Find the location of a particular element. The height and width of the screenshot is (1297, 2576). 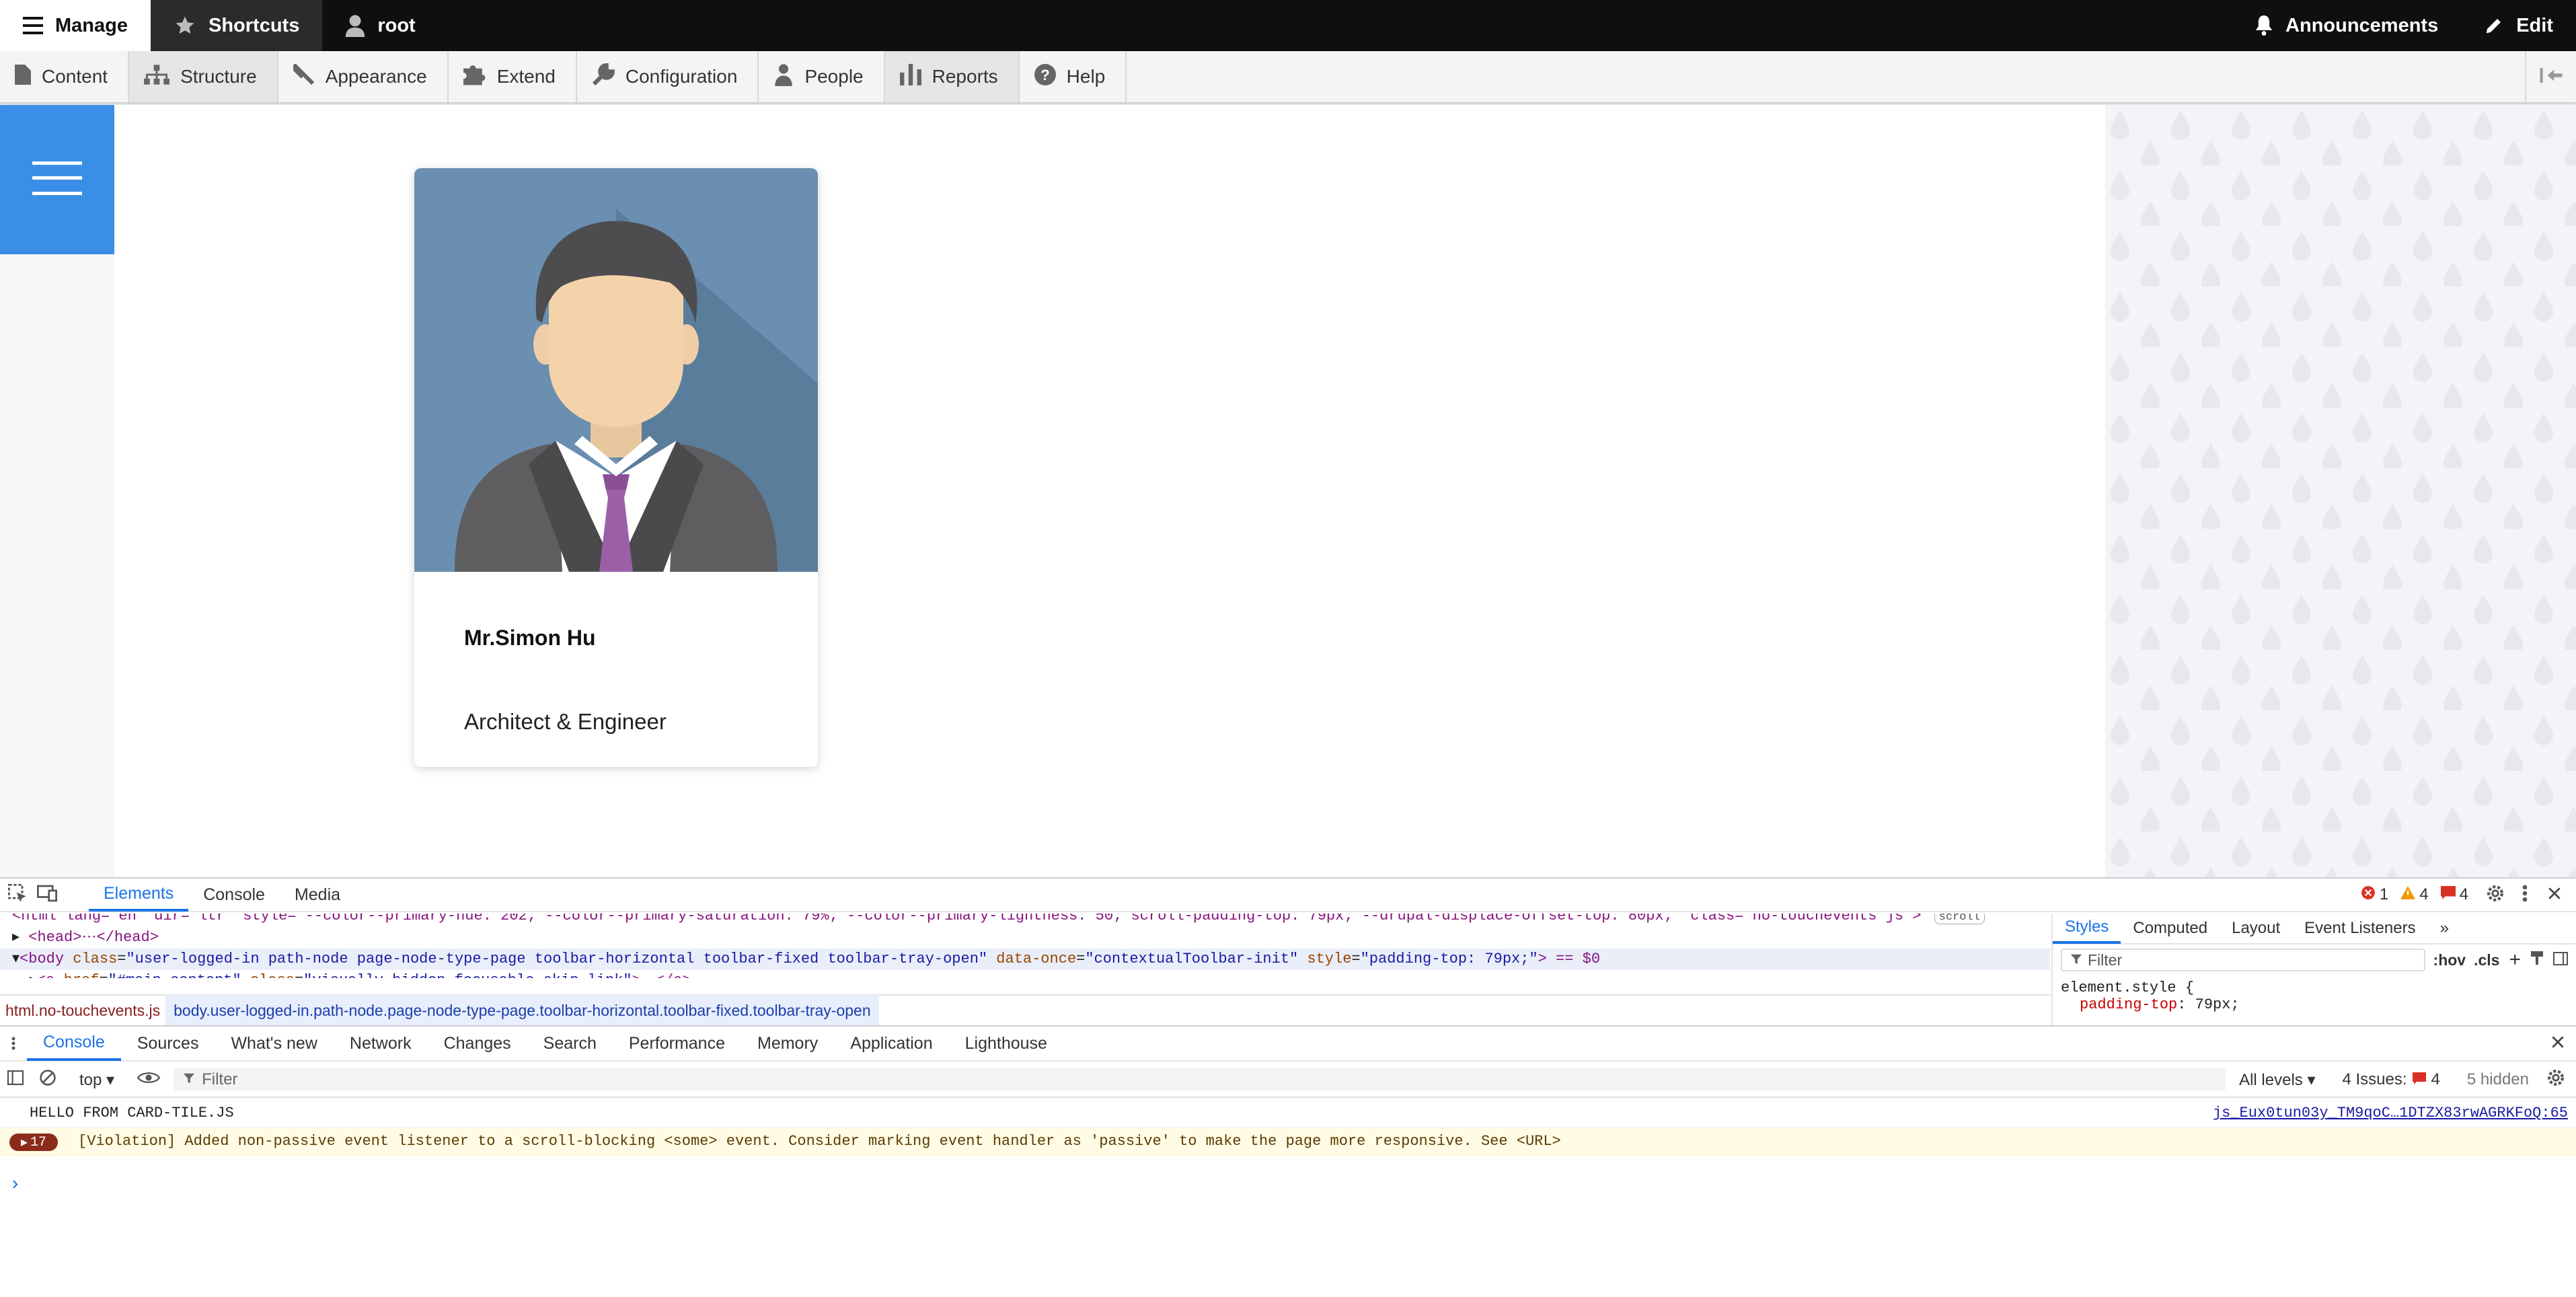

settings-button is located at coordinates (2495, 895).